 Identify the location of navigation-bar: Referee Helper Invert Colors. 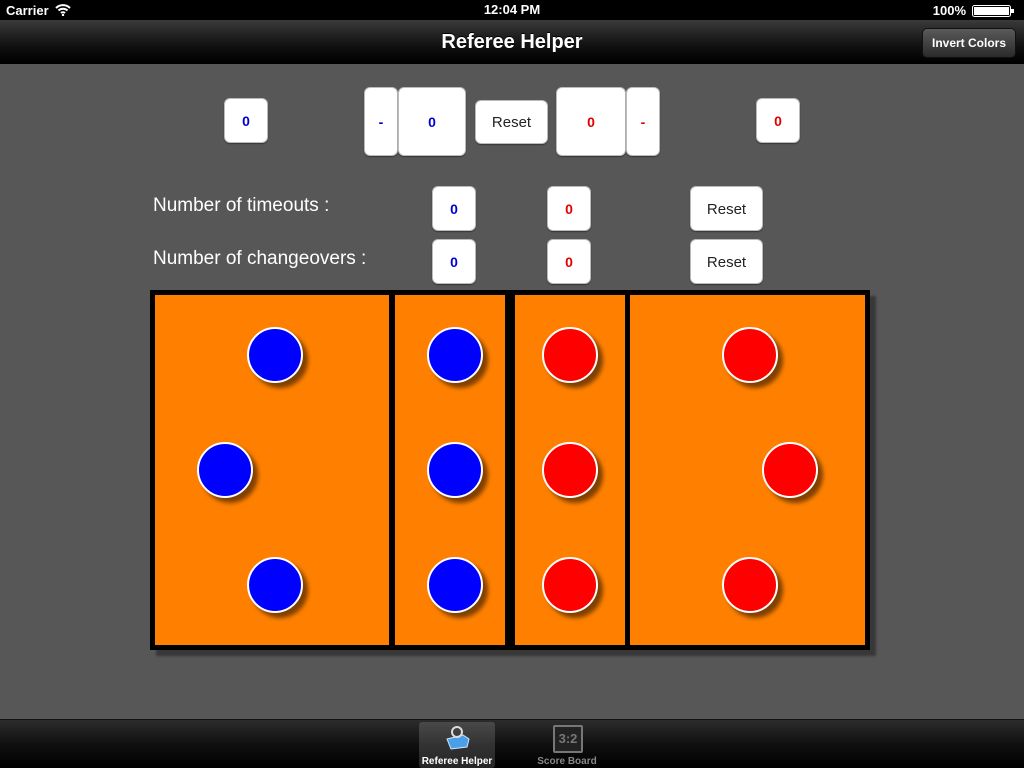
(512, 42).